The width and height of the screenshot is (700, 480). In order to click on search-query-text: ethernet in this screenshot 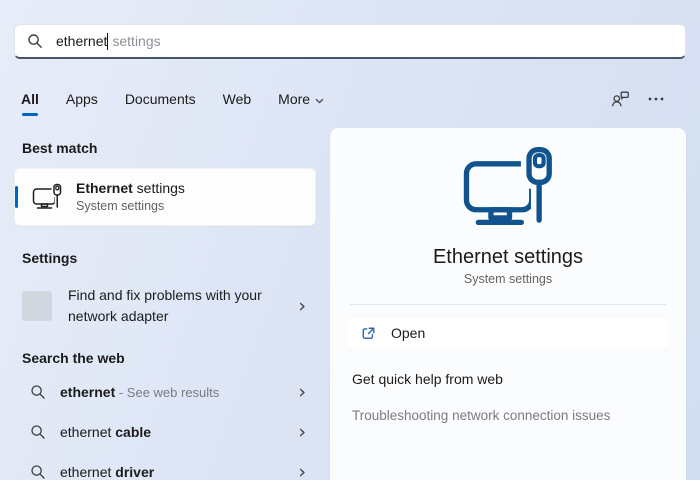, I will do `click(82, 41)`.